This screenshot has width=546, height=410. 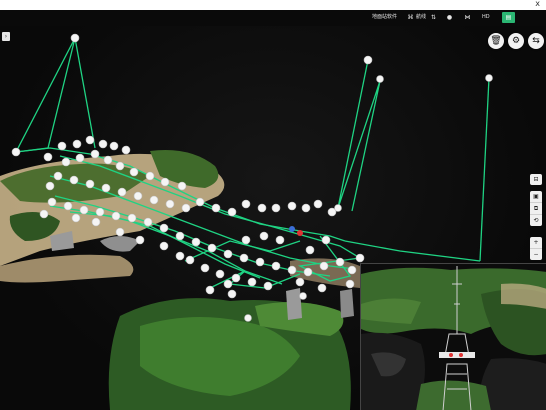 I want to click on view-side-icon: ⧉, so click(x=536, y=208).